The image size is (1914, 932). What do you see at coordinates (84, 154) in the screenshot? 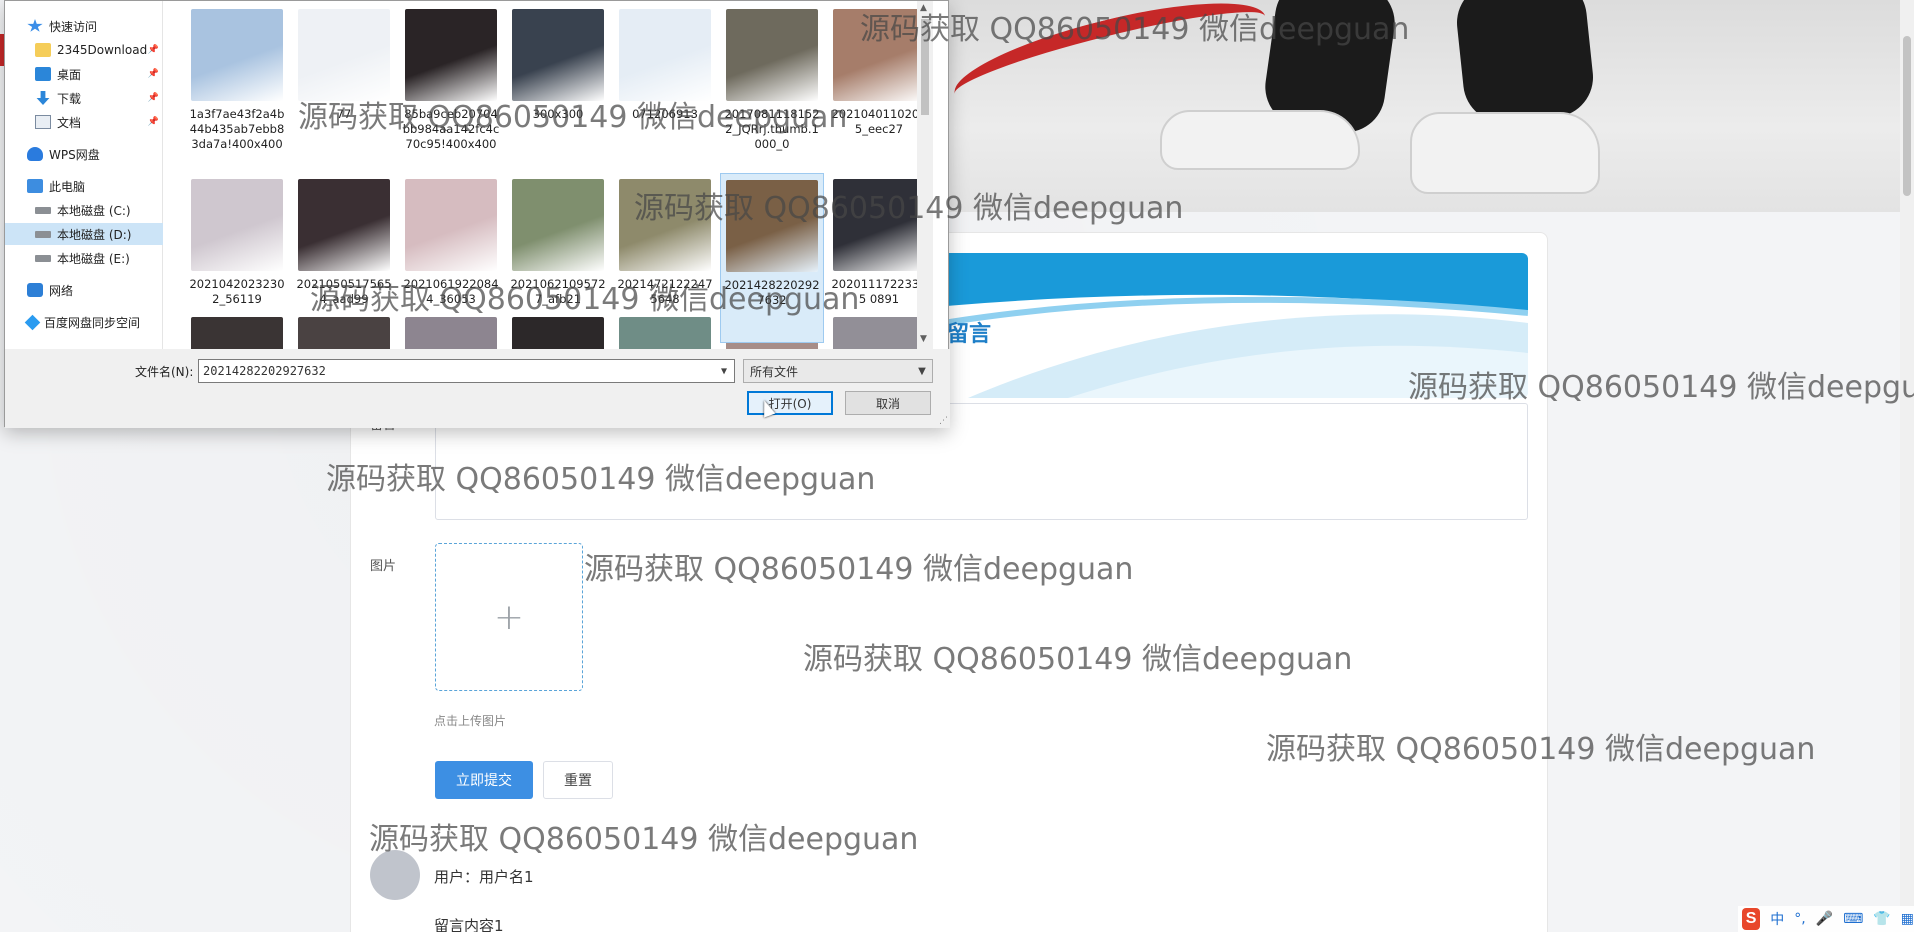
I see `nav-item: WPS网盘` at bounding box center [84, 154].